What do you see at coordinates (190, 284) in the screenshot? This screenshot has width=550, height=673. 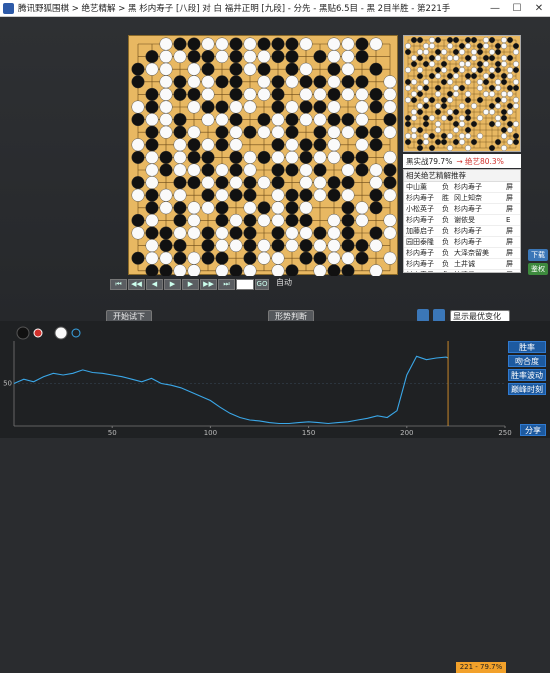 I see `next-move-button: ▶` at bounding box center [190, 284].